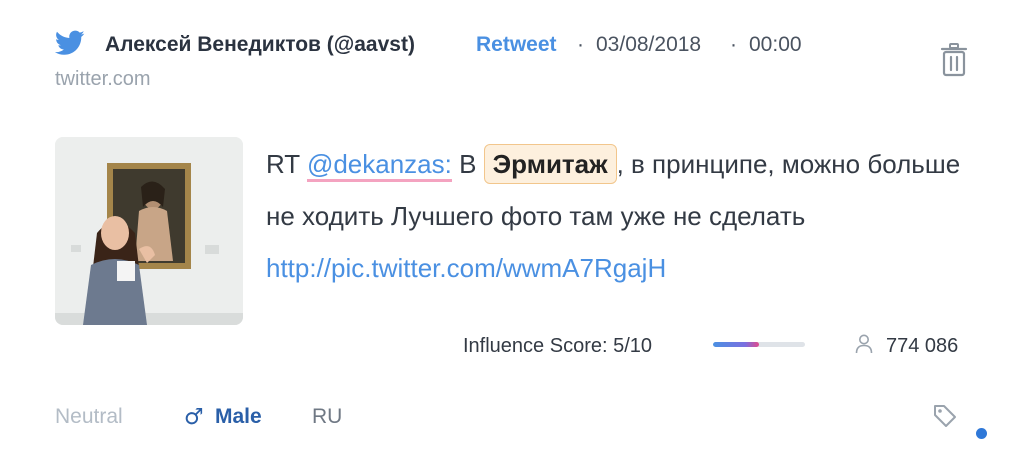  What do you see at coordinates (864, 344) in the screenshot?
I see `person-icon` at bounding box center [864, 344].